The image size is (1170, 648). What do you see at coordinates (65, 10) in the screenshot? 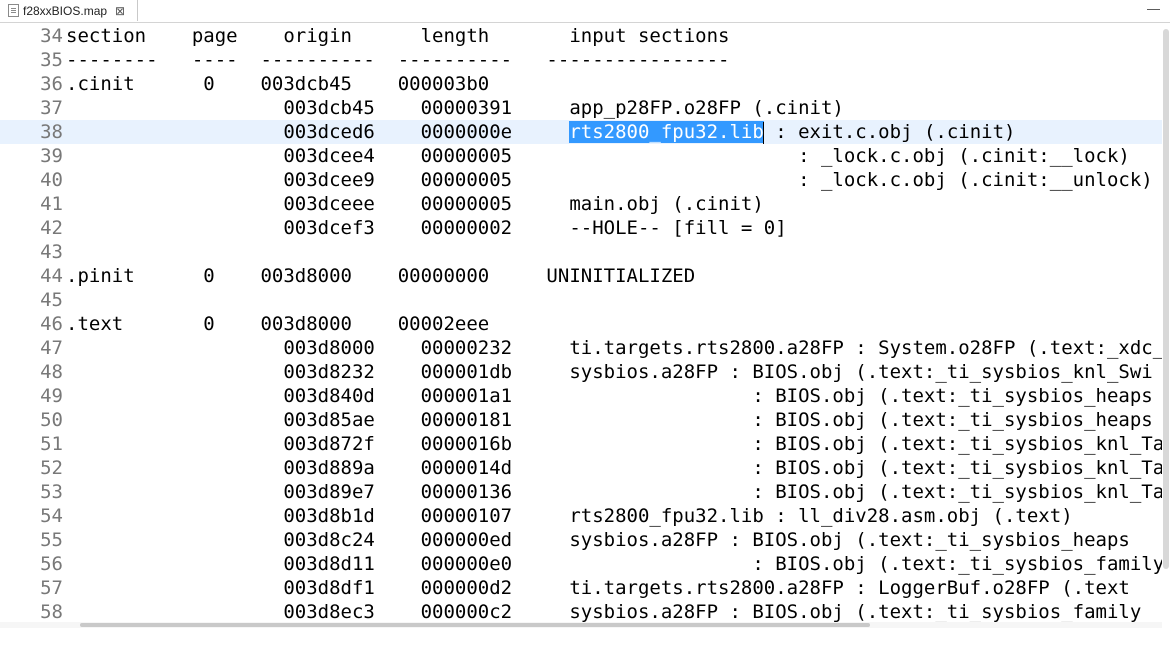
I see `tab-title: f28xxBIOS.map` at bounding box center [65, 10].